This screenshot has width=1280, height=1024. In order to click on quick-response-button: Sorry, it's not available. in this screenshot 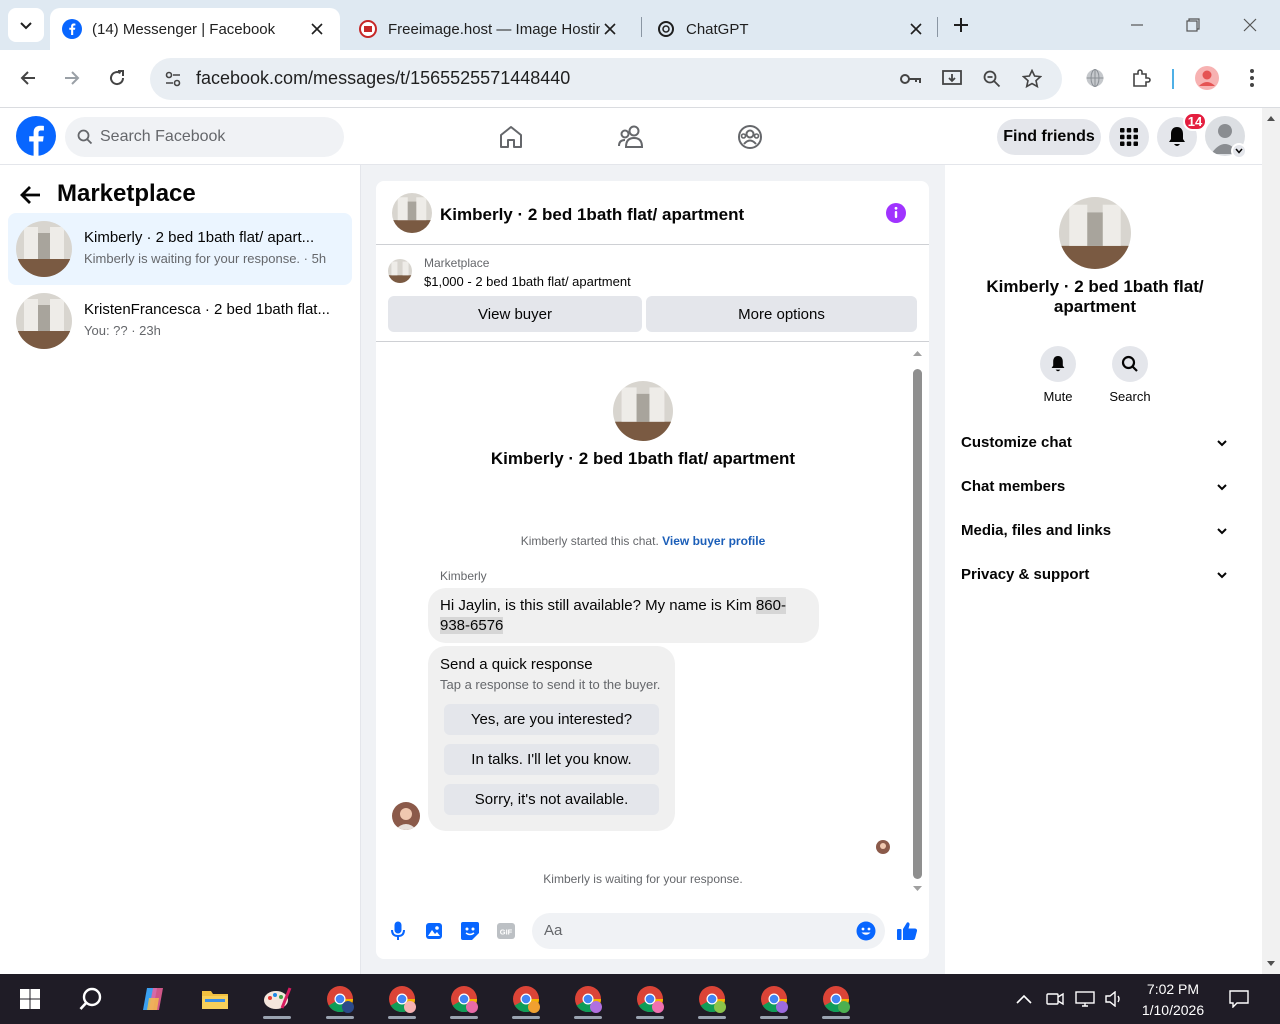, I will do `click(551, 799)`.